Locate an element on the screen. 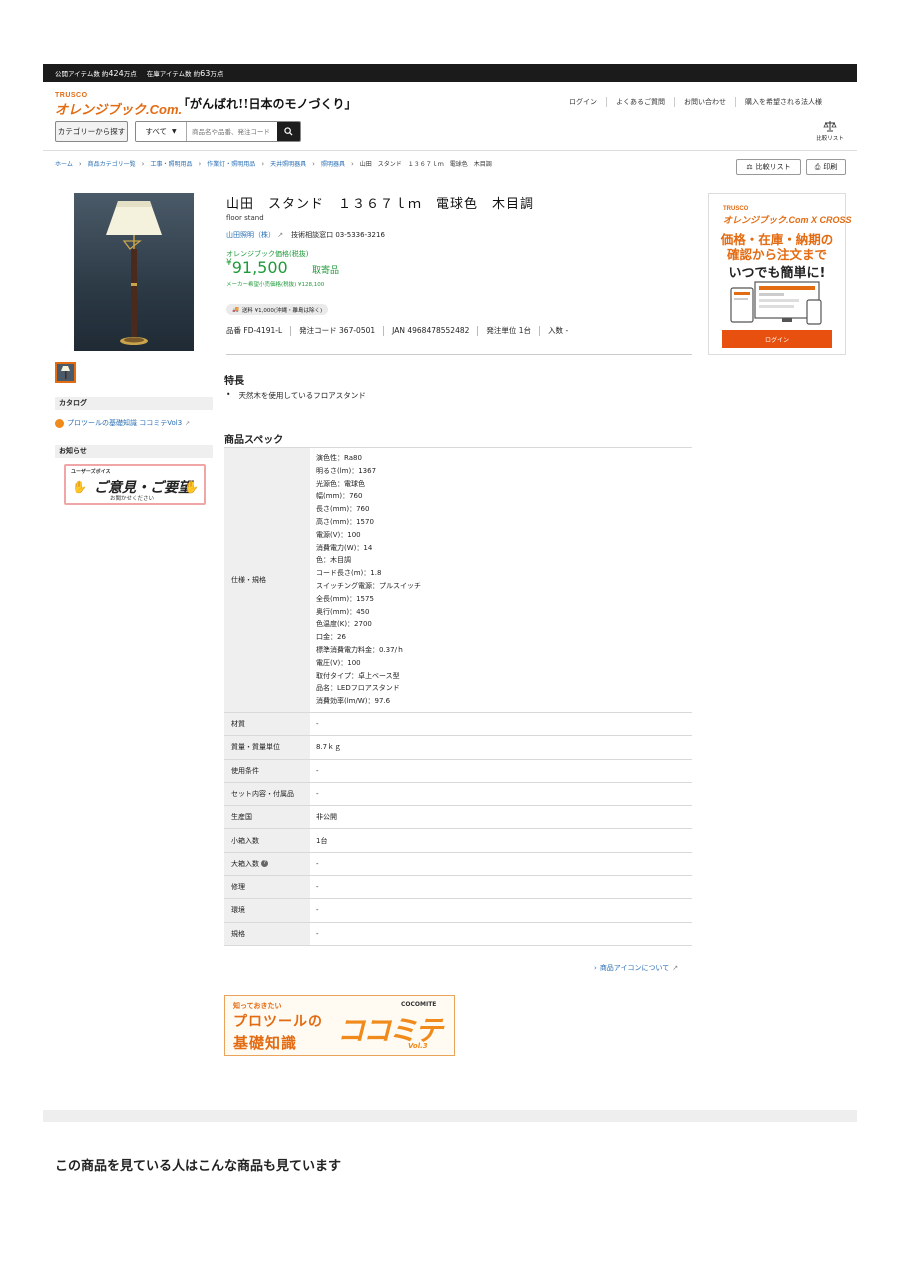 This screenshot has width=900, height=1272. product-icon-info-link: › 商品アイコンについて ↗ is located at coordinates (636, 968).